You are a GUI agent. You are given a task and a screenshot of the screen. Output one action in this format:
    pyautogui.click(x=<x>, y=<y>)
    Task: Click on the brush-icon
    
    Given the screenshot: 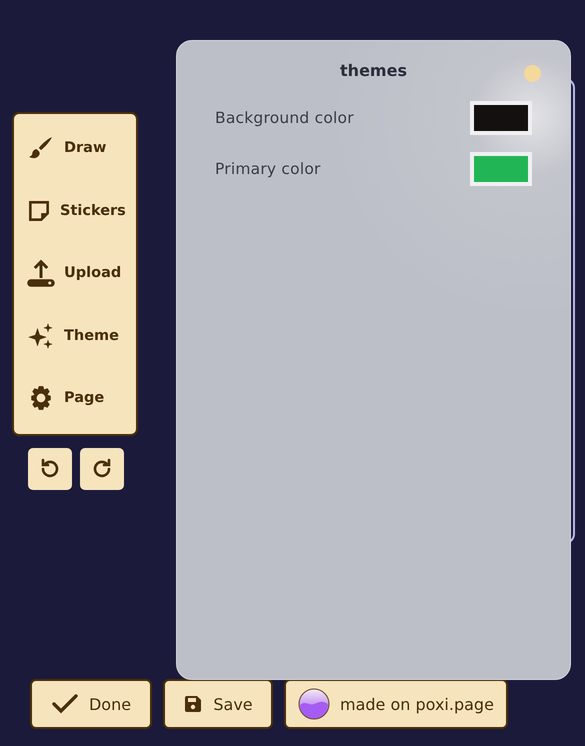 What is the action you would take?
    pyautogui.click(x=41, y=148)
    